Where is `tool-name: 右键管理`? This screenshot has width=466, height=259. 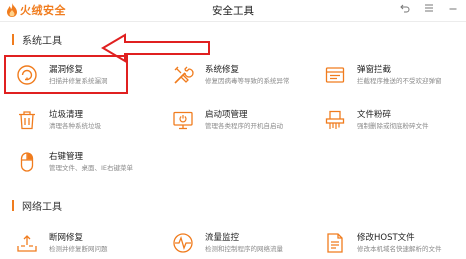
tool-name: 右键管理 is located at coordinates (66, 157).